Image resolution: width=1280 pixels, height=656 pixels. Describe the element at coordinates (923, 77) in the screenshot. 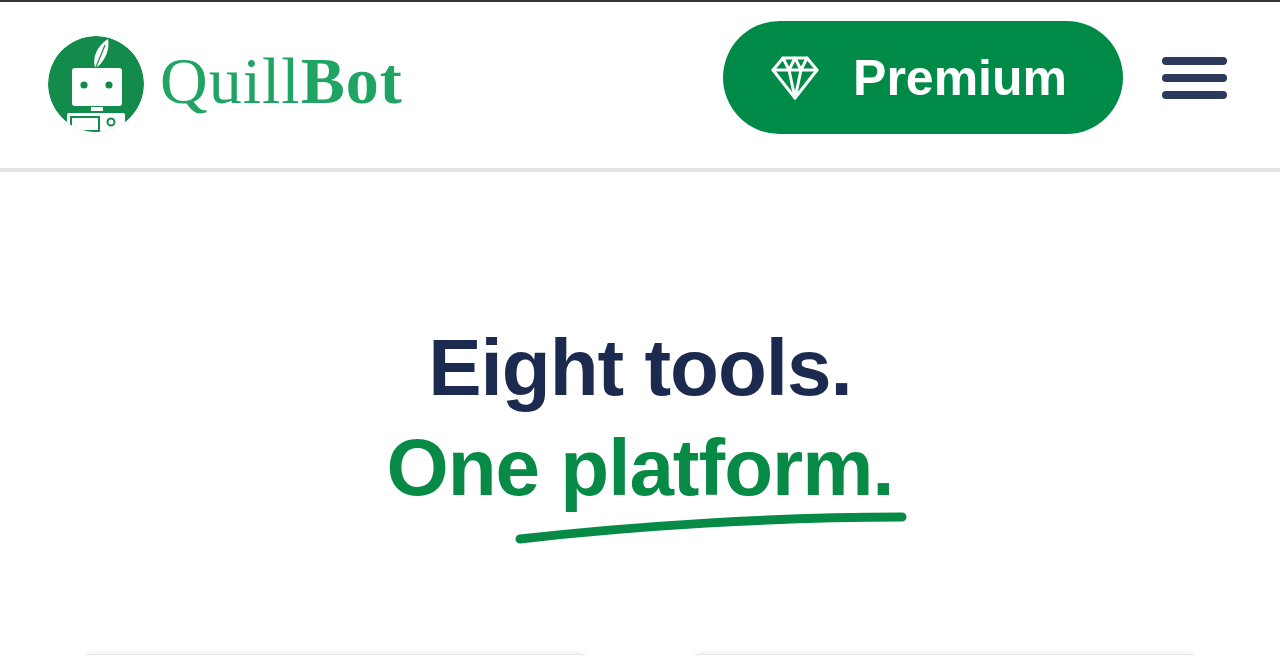

I see `premium-button: Premium` at that location.